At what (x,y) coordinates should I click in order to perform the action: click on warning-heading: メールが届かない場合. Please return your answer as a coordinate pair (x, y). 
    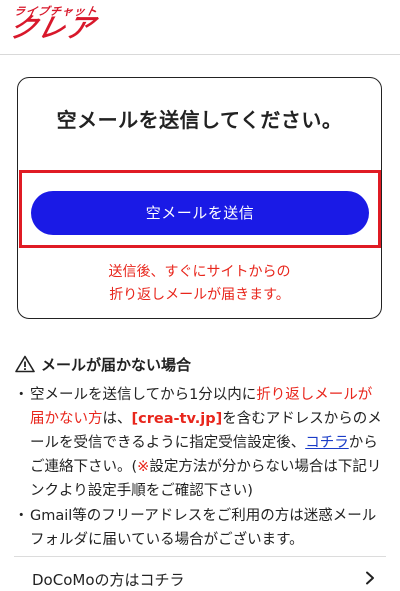
    Looking at the image, I should click on (103, 364).